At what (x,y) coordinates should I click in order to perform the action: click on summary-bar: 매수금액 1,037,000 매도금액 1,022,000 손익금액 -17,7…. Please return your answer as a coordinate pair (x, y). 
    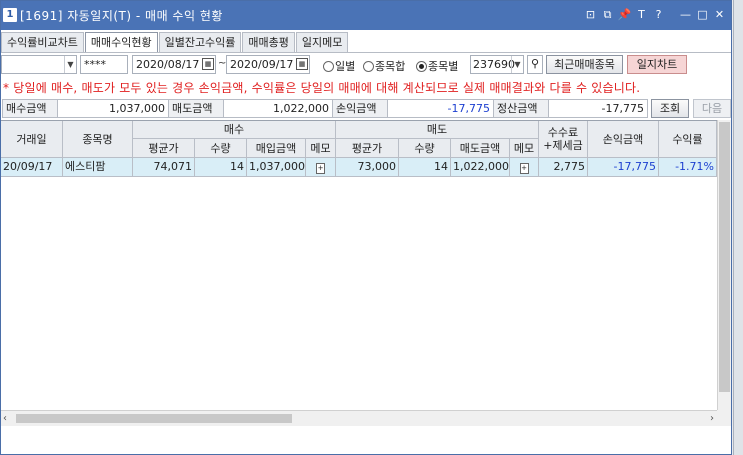
    Looking at the image, I should click on (366, 108).